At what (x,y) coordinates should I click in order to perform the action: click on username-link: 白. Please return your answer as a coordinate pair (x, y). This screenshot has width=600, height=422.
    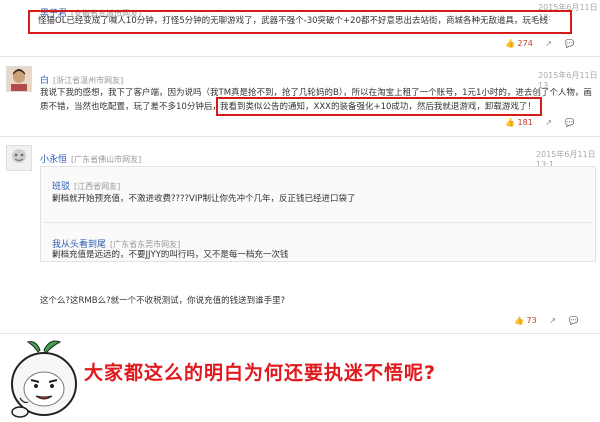
    Looking at the image, I should click on (44, 81).